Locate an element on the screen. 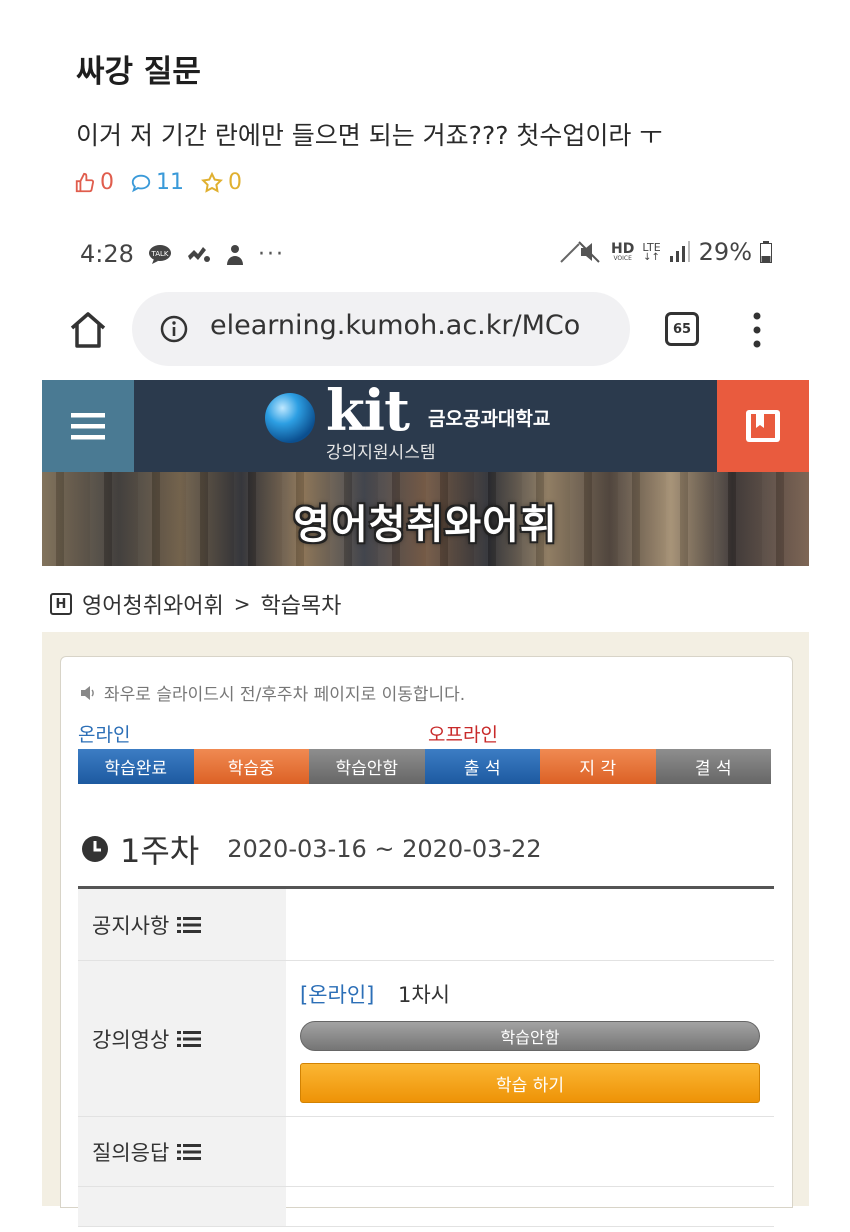 This screenshot has width=850, height=1232. table-row: 강의영상 [온라인] 1차시 학습안함 학습 하기 is located at coordinates (426, 1039).